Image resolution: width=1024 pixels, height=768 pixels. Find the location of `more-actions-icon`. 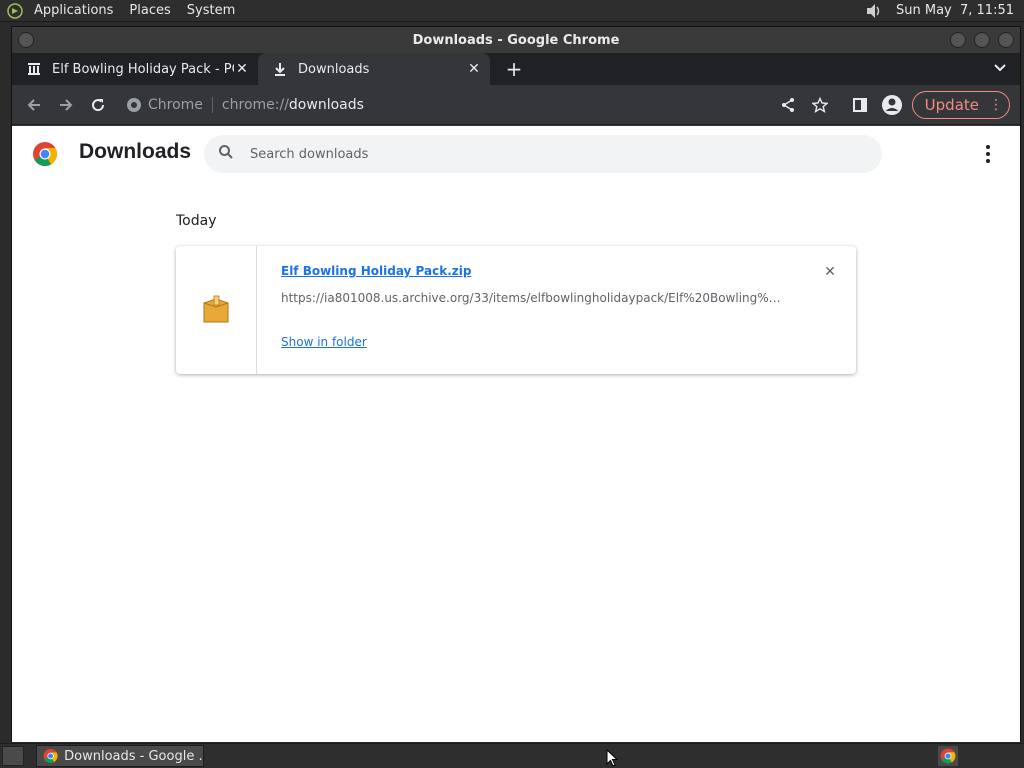

more-actions-icon is located at coordinates (988, 154).